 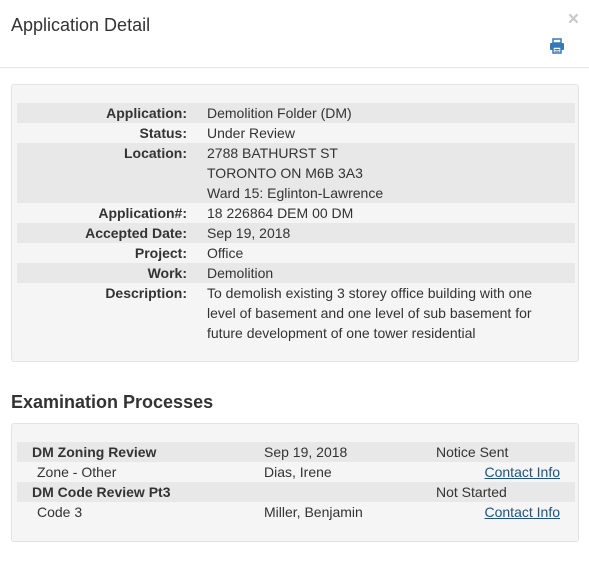 What do you see at coordinates (573, 20) in the screenshot?
I see `close-button: ×` at bounding box center [573, 20].